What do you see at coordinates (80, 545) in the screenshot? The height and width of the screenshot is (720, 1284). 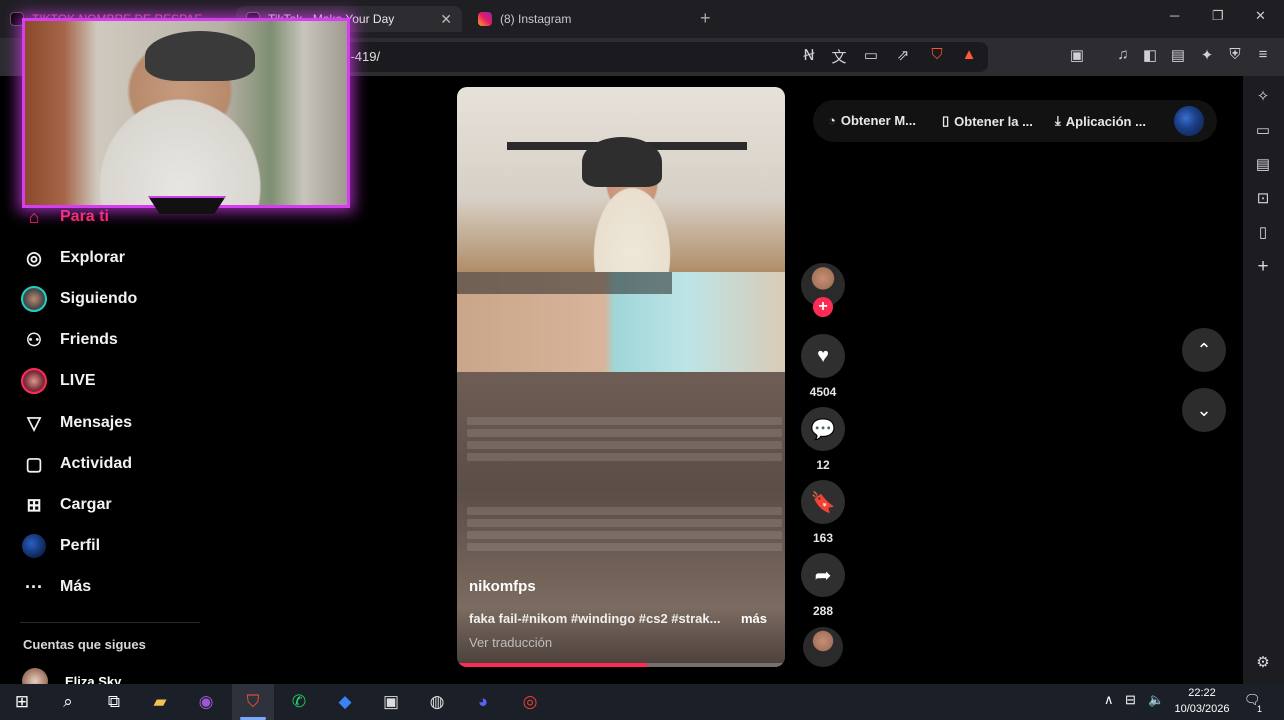 I see `nav-label: Perfil` at bounding box center [80, 545].